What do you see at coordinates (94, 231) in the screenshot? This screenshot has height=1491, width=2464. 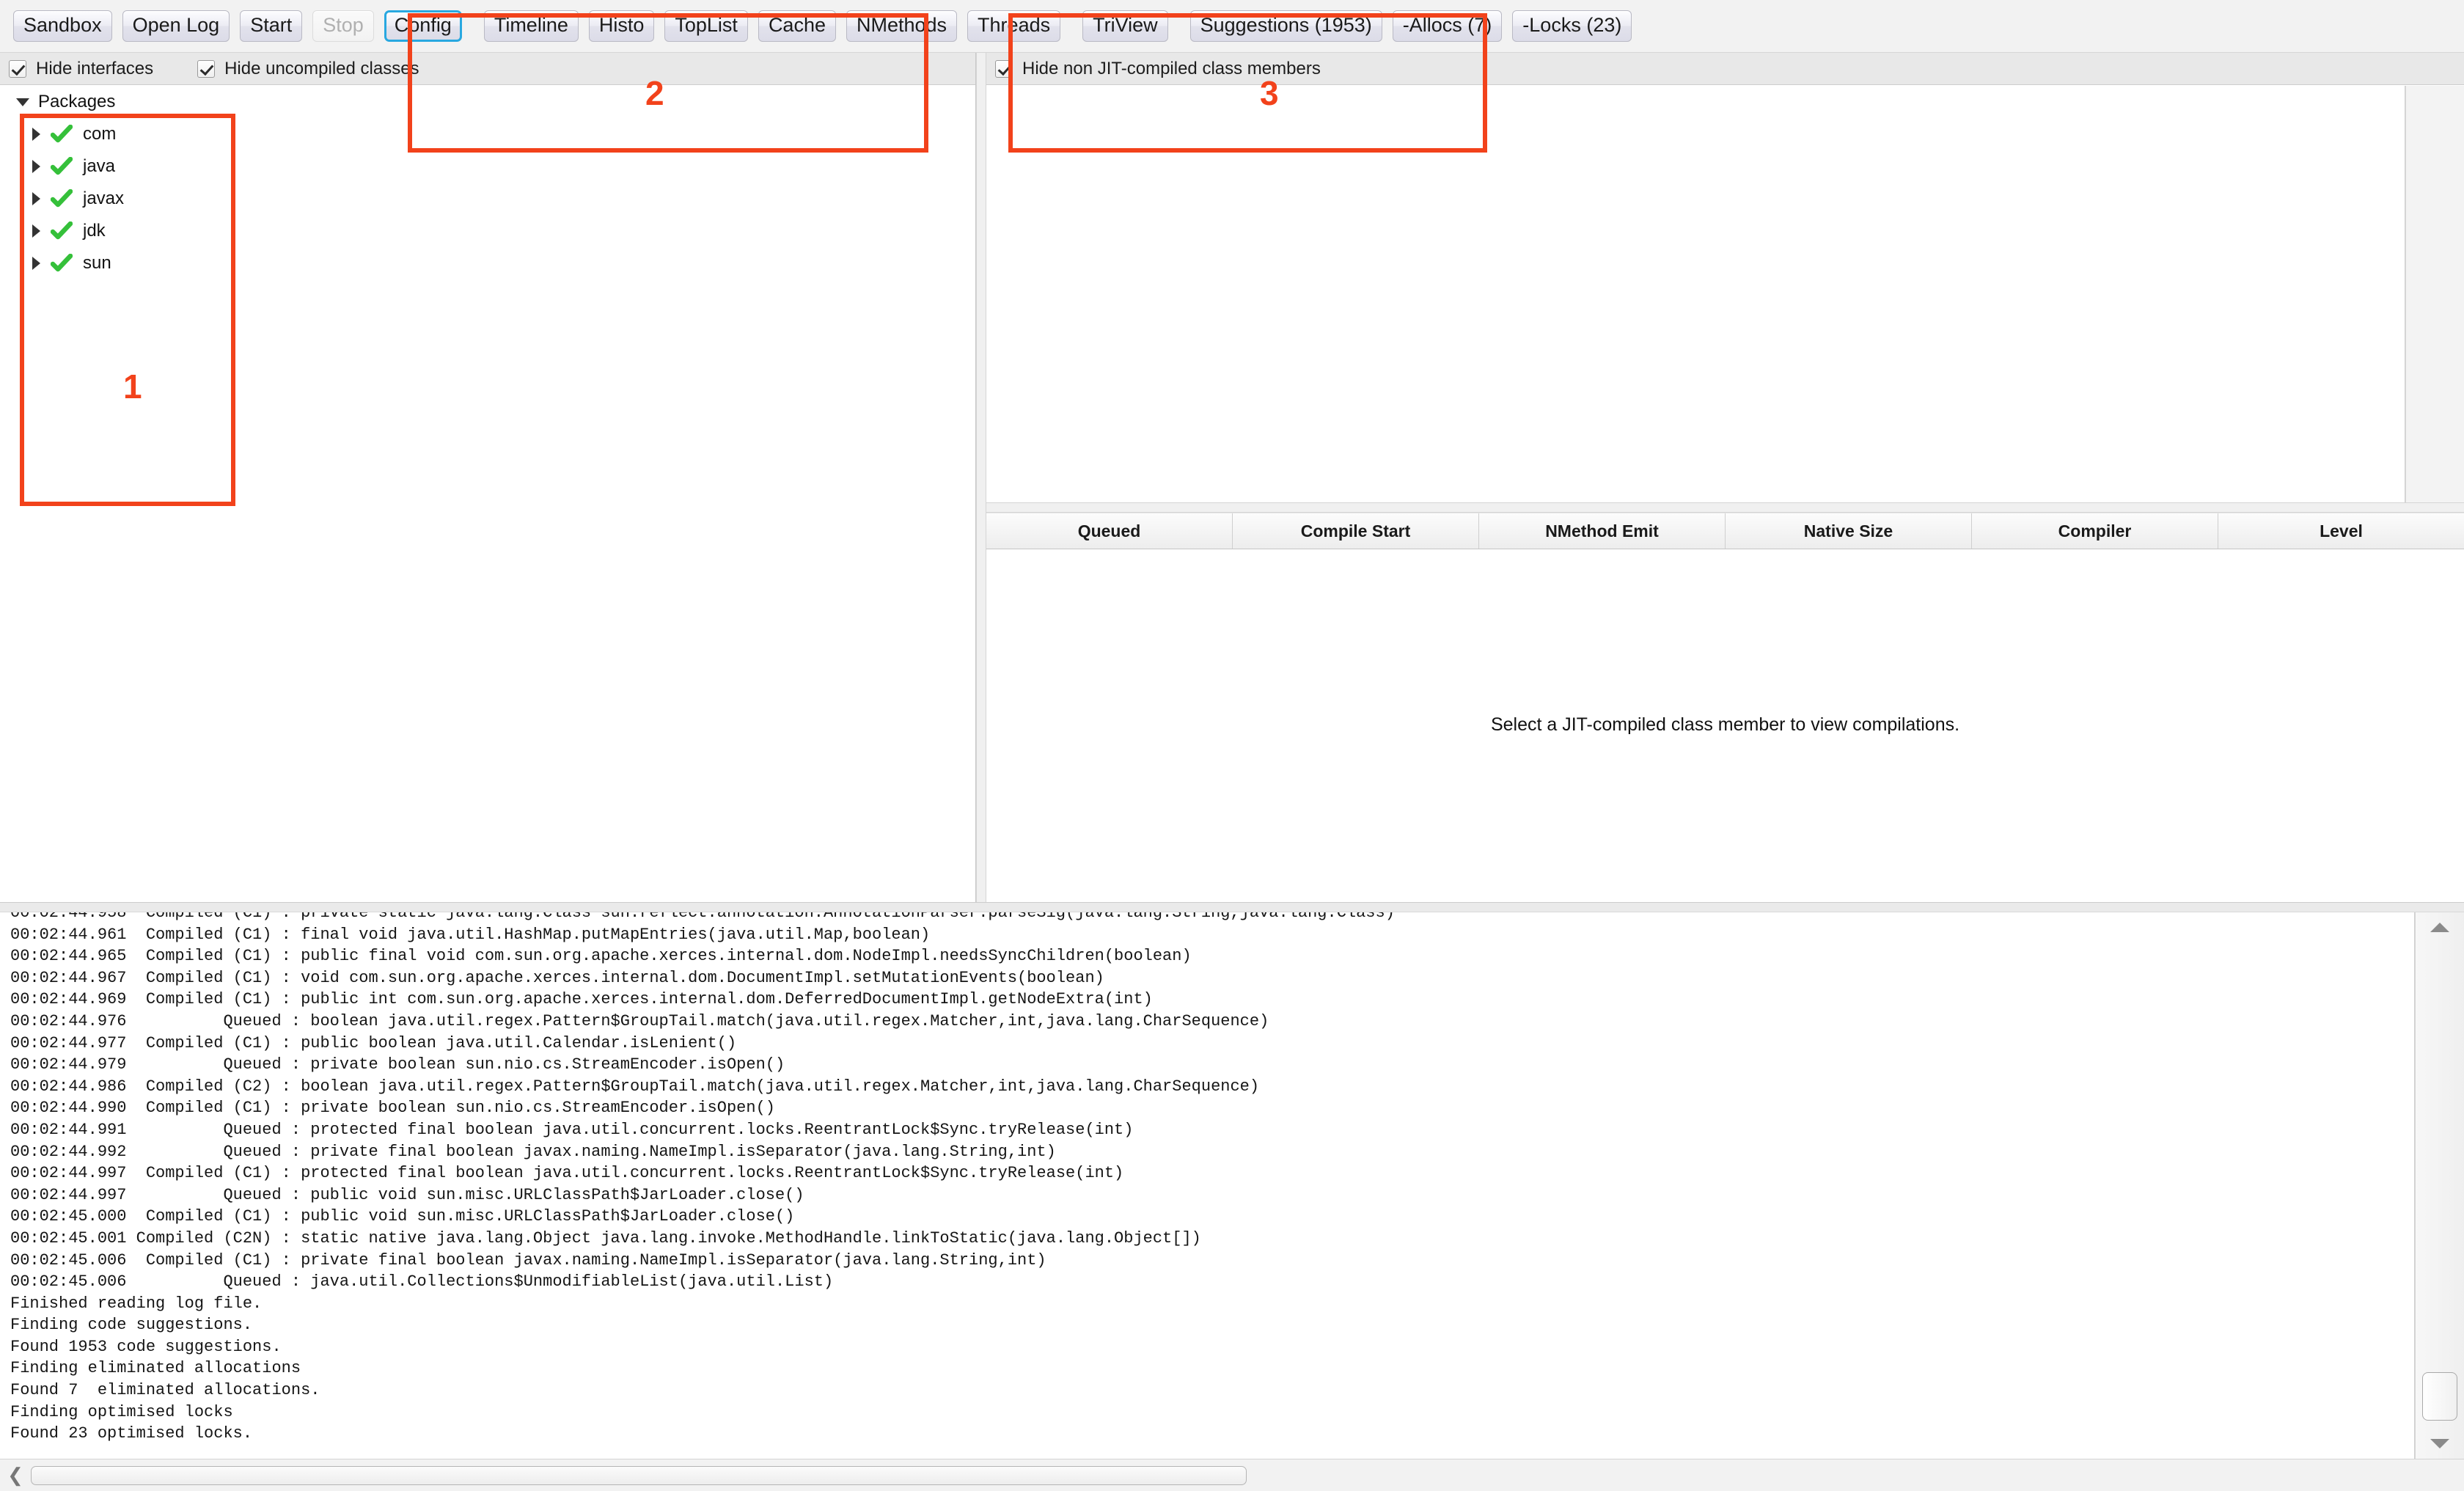 I see `tree-item-label: jdk` at bounding box center [94, 231].